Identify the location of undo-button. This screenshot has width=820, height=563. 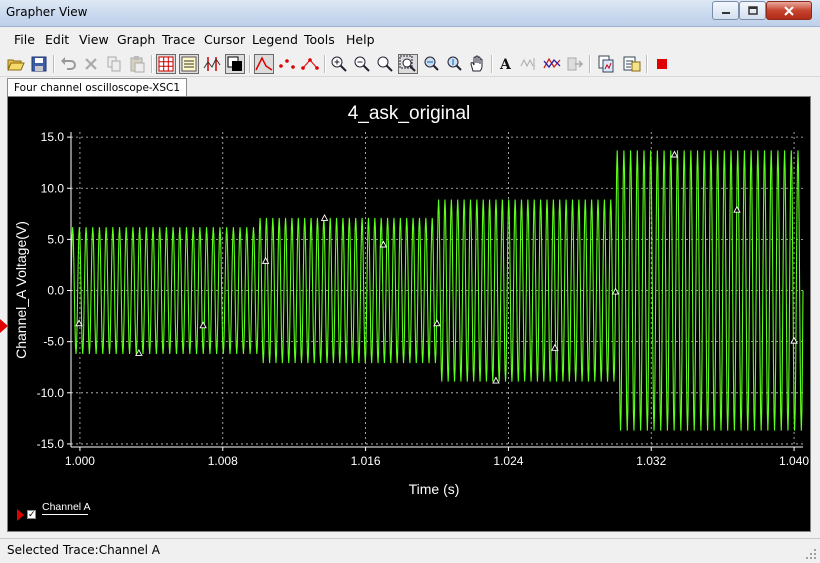
(68, 64).